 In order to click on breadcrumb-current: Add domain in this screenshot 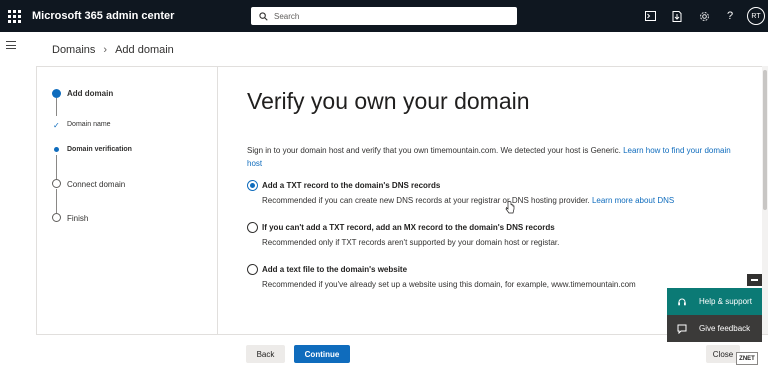, I will do `click(144, 50)`.